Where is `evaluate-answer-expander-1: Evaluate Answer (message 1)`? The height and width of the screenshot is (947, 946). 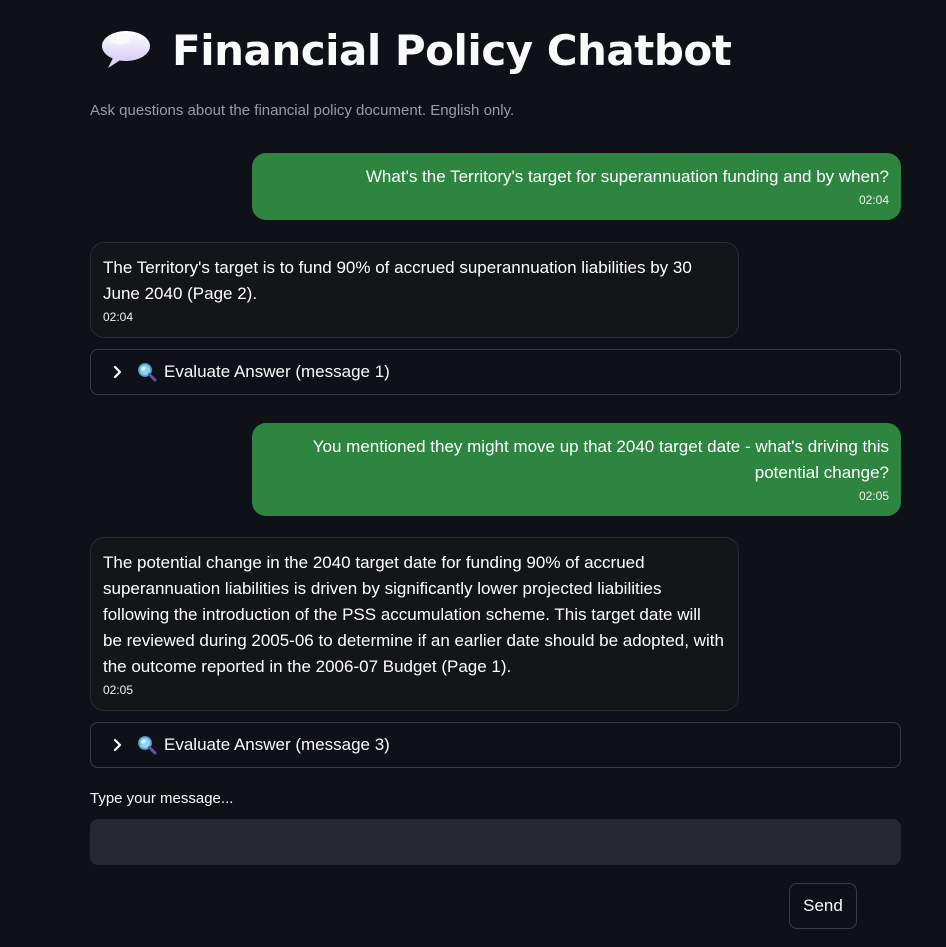
evaluate-answer-expander-1: Evaluate Answer (message 1) is located at coordinates (495, 372).